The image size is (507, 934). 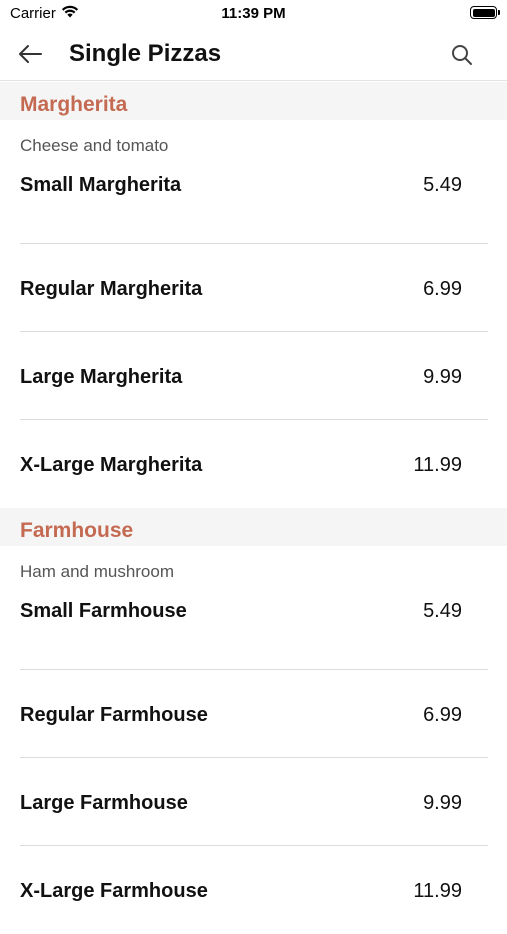 I want to click on battery-icon, so click(x=485, y=12).